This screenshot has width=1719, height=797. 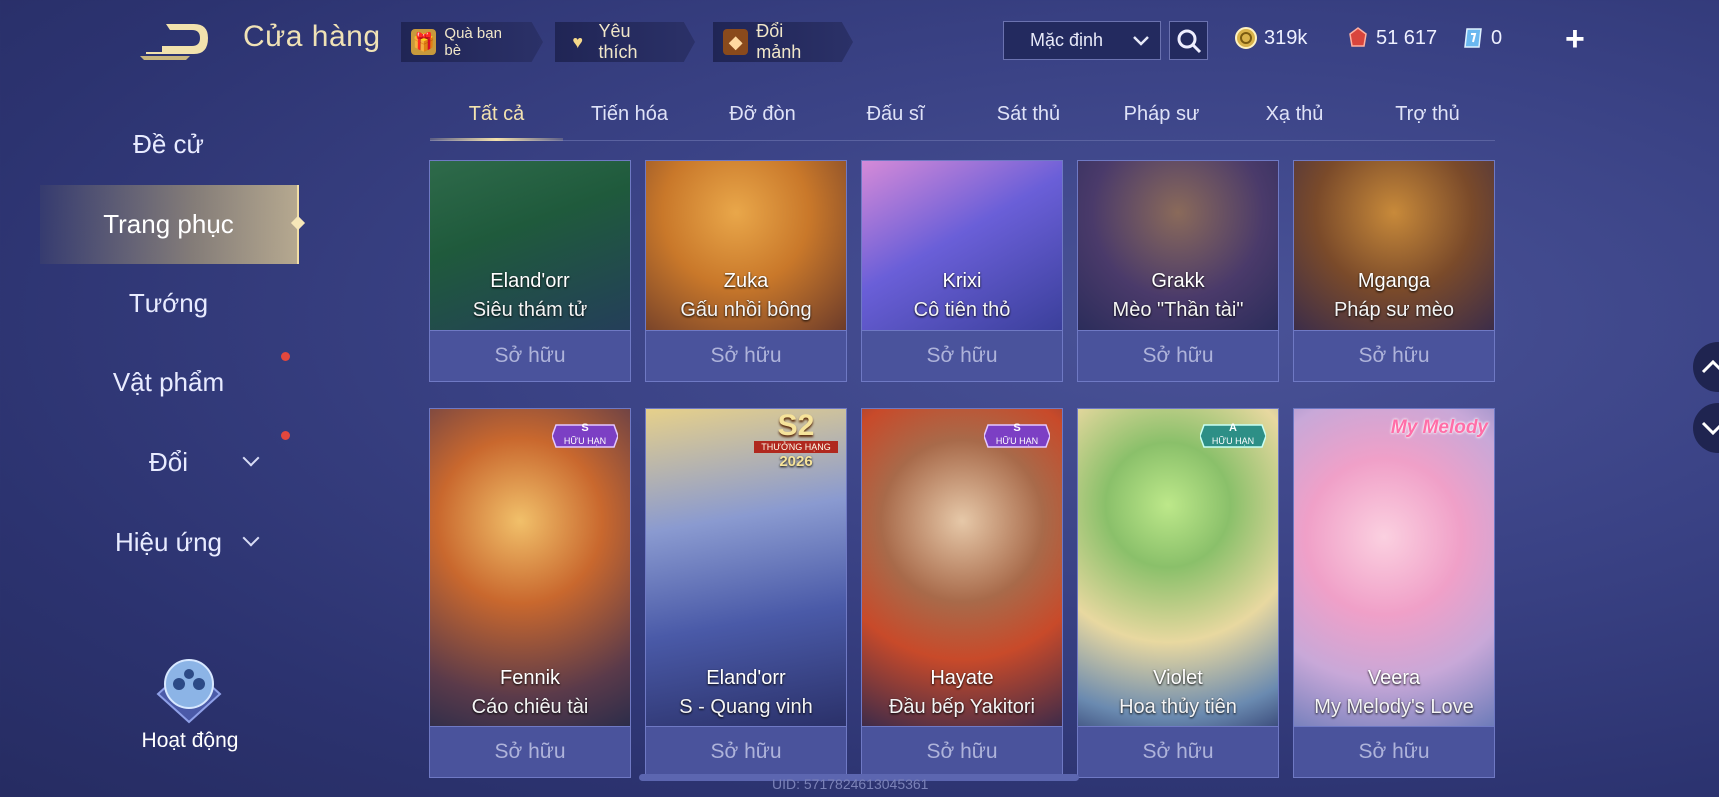 I want to click on active-marker-icon, so click(x=298, y=223).